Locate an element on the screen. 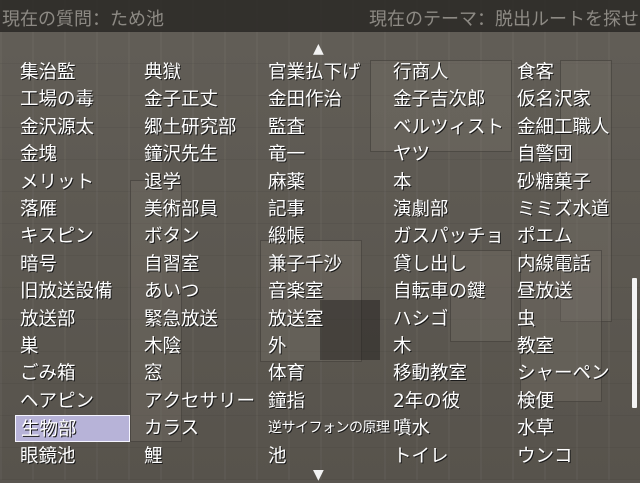 Image resolution: width=640 pixels, height=483 pixels. keyword-item: 逆サイフォンの原理 is located at coordinates (326, 428).